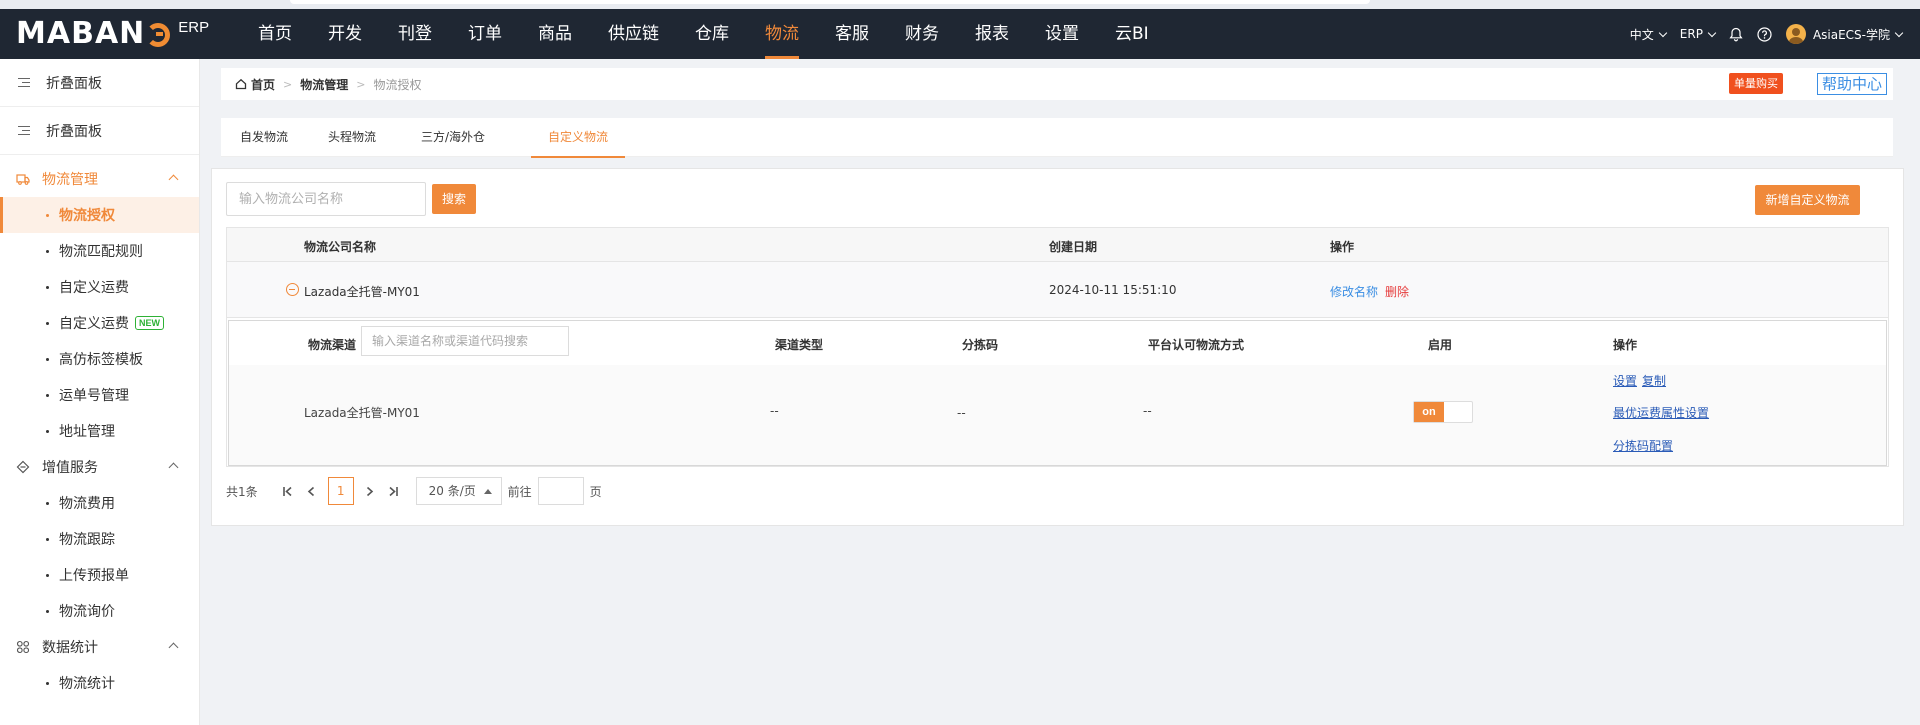 The height and width of the screenshot is (725, 1920). I want to click on header-channel: 物流渠道, so click(332, 345).